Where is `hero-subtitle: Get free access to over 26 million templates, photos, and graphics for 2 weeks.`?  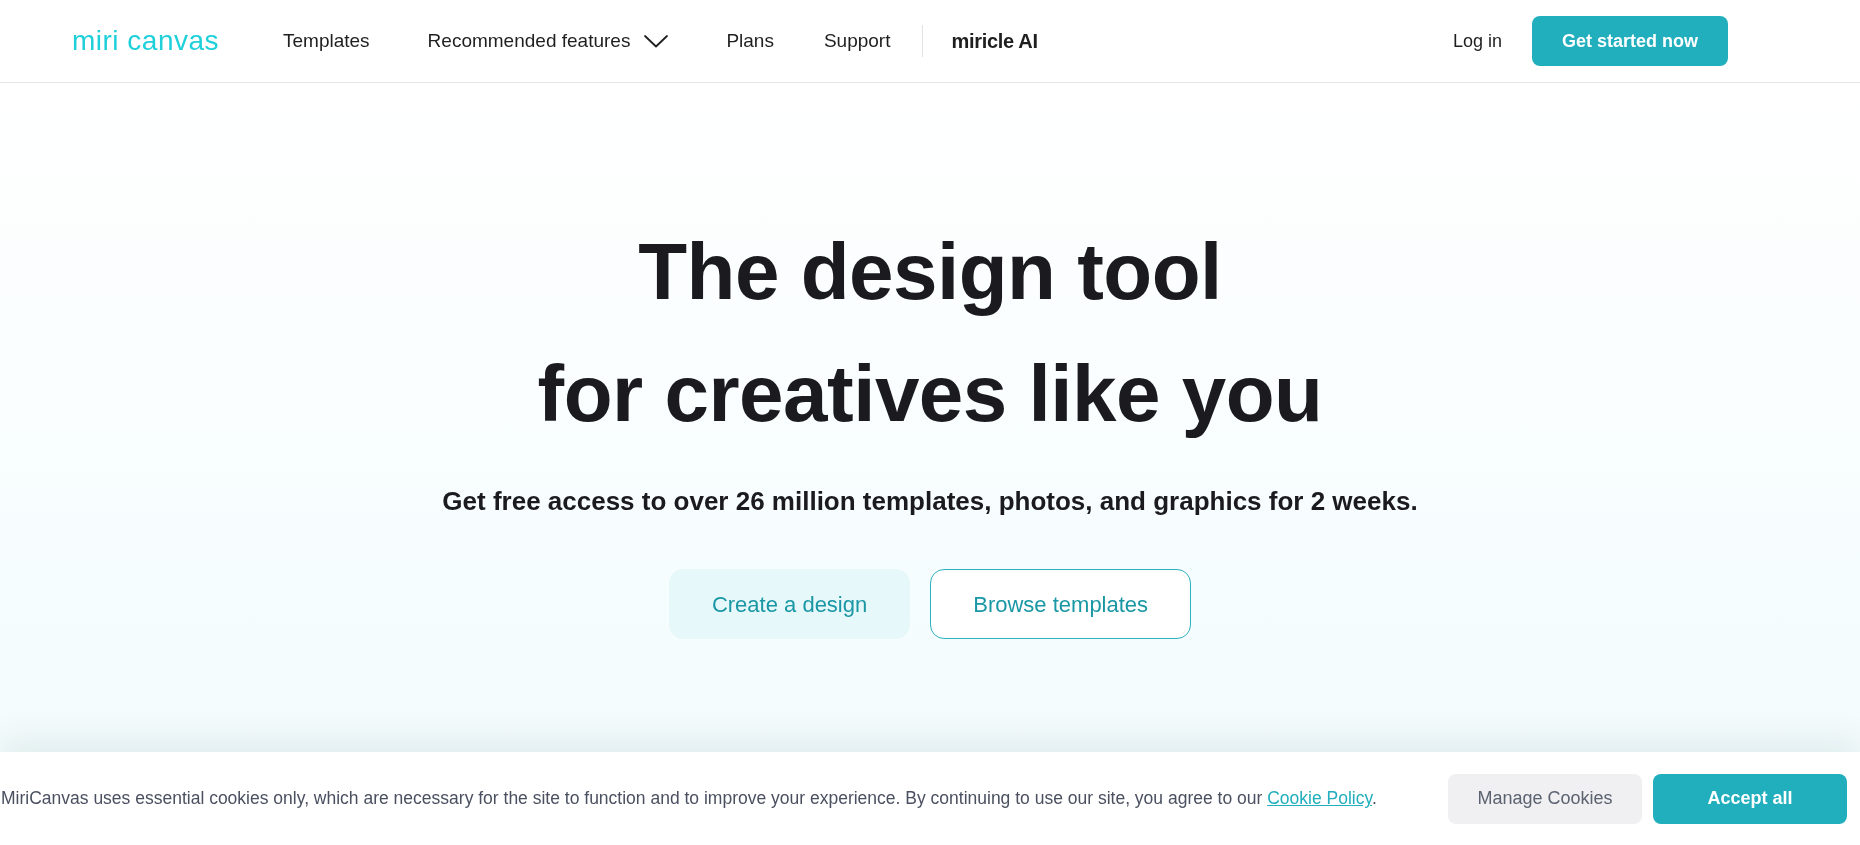 hero-subtitle: Get free access to over 26 million templates, photos, and graphics for 2 weeks. is located at coordinates (930, 501).